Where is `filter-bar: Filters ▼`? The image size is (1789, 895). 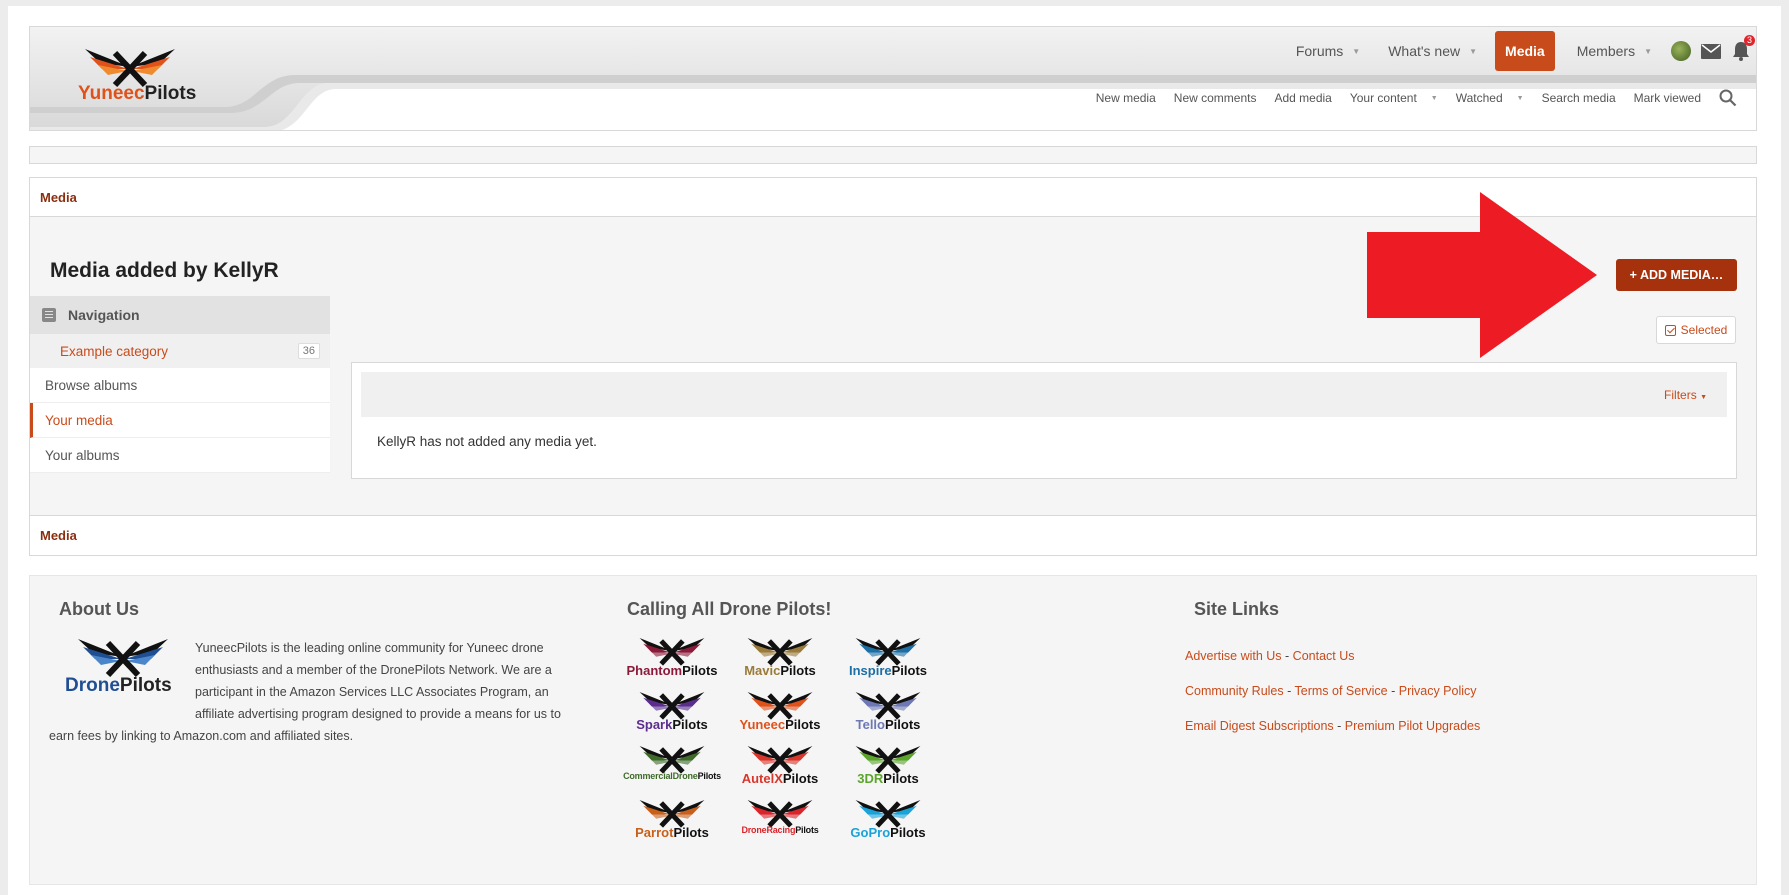
filter-bar: Filters ▼ is located at coordinates (1044, 394).